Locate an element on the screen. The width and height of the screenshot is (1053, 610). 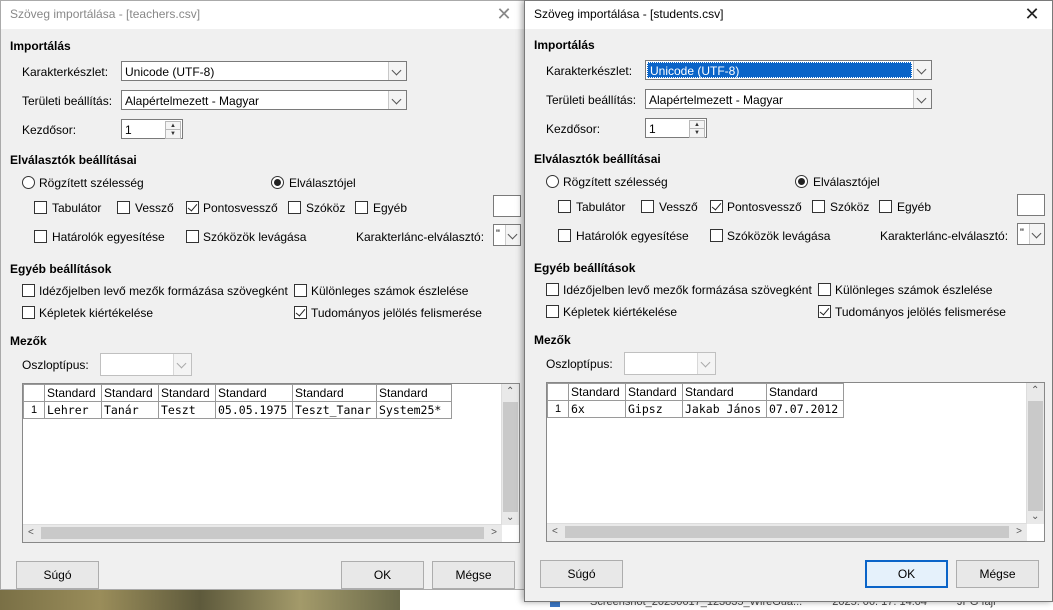
vertical-scrollbar: ⌃ ⌄ is located at coordinates (1035, 453).